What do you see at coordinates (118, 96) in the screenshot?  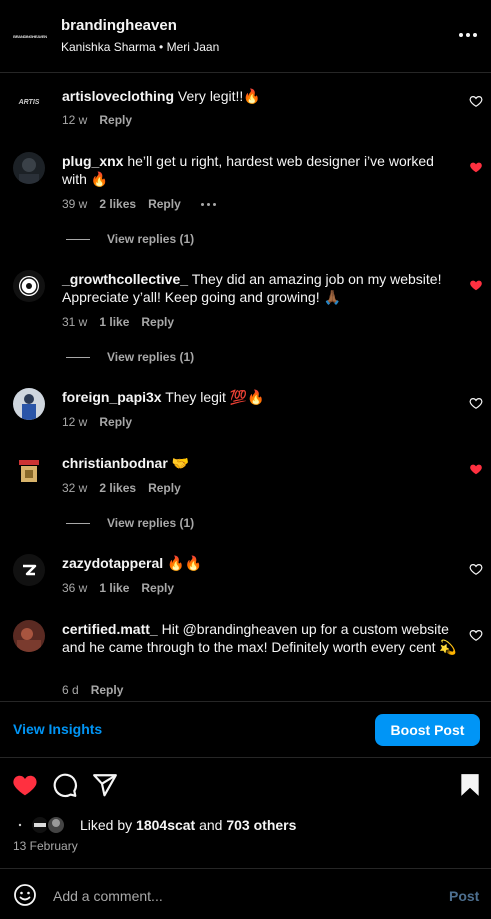 I see `comment-username: artisloveclothing` at bounding box center [118, 96].